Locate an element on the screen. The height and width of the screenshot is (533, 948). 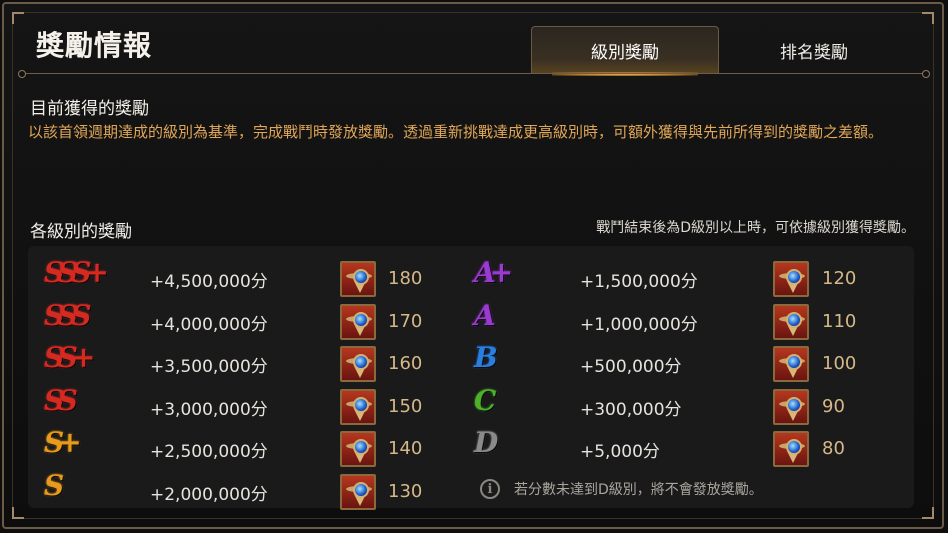
grade-badge: A+ is located at coordinates (493, 272).